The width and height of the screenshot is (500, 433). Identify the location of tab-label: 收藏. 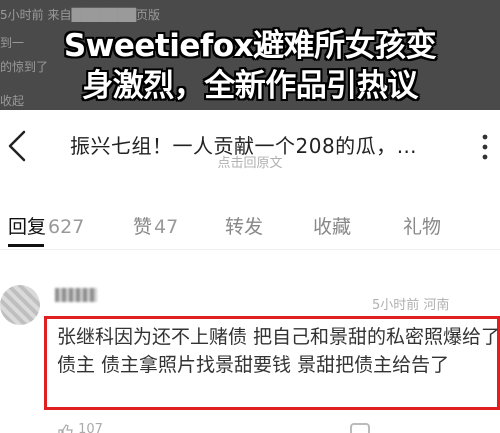
(332, 227).